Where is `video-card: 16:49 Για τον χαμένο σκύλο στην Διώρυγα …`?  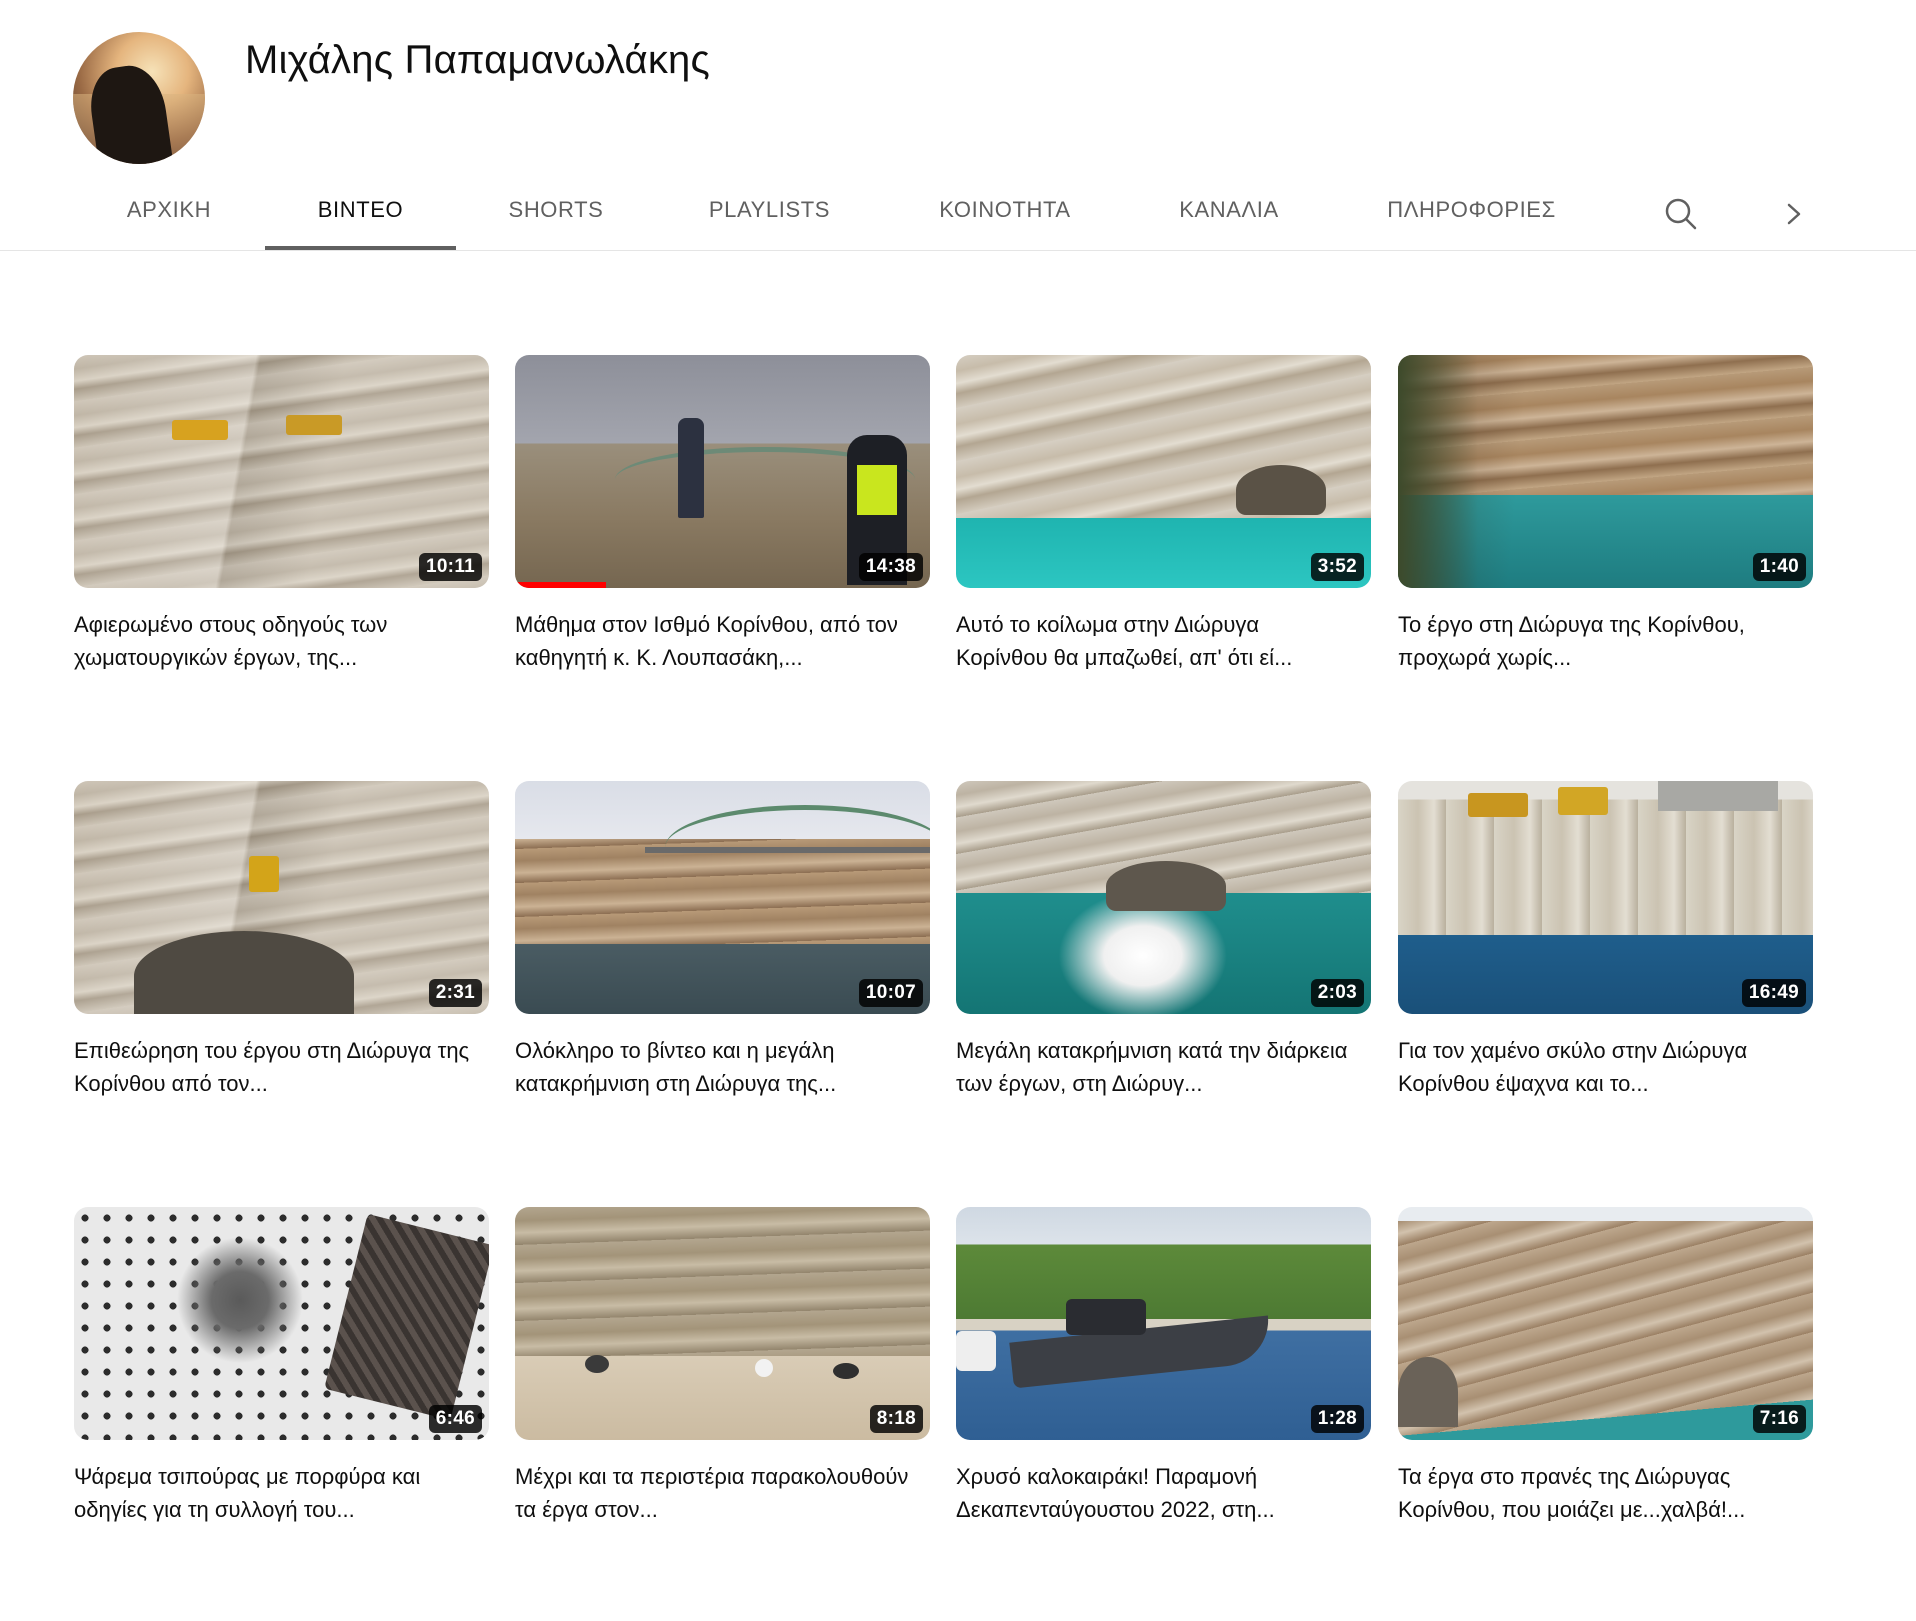 video-card: 16:49 Για τον χαμένο σκύλο στην Διώρυγα … is located at coordinates (1605, 940).